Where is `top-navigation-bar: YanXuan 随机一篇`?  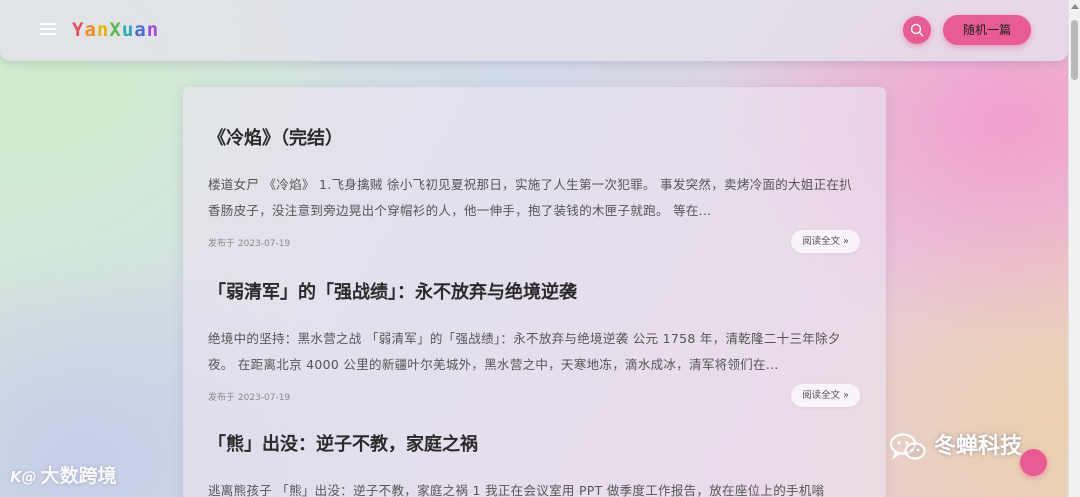
top-navigation-bar: YanXuan 随机一篇 is located at coordinates (534, 30).